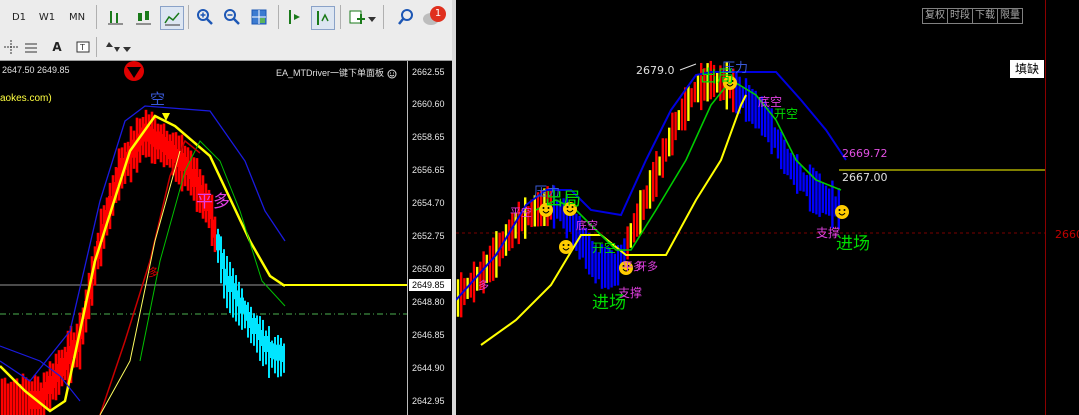 Image resolution: width=1079 pixels, height=415 pixels. What do you see at coordinates (563, 199) in the screenshot?
I see `exit-signal-label: 出局` at bounding box center [563, 199].